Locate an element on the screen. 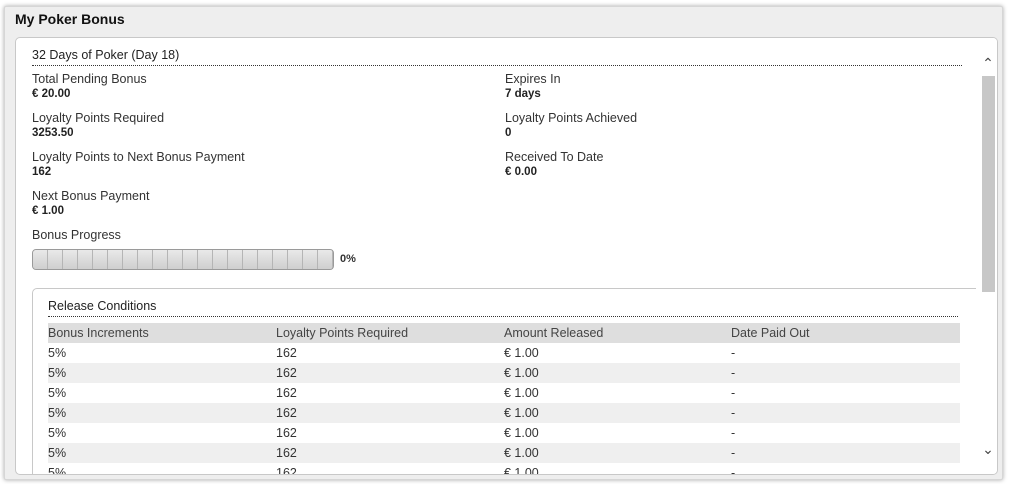 The width and height of the screenshot is (1009, 484). bonus-heading: 32 Days of Poker (Day 18) is located at coordinates (497, 57).